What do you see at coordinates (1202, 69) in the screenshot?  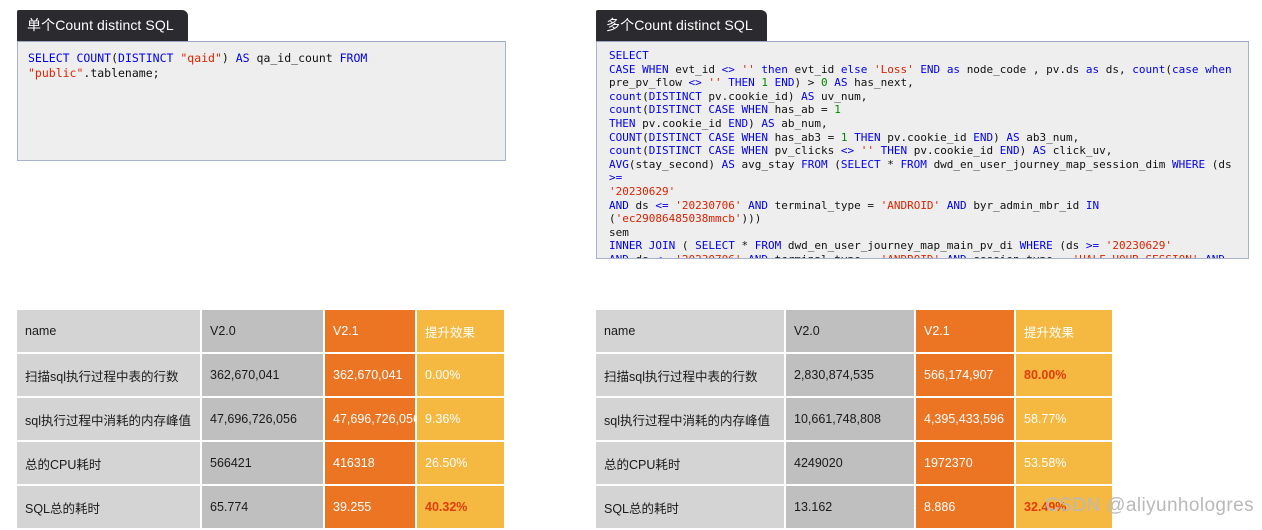 I see `code-token: case when` at bounding box center [1202, 69].